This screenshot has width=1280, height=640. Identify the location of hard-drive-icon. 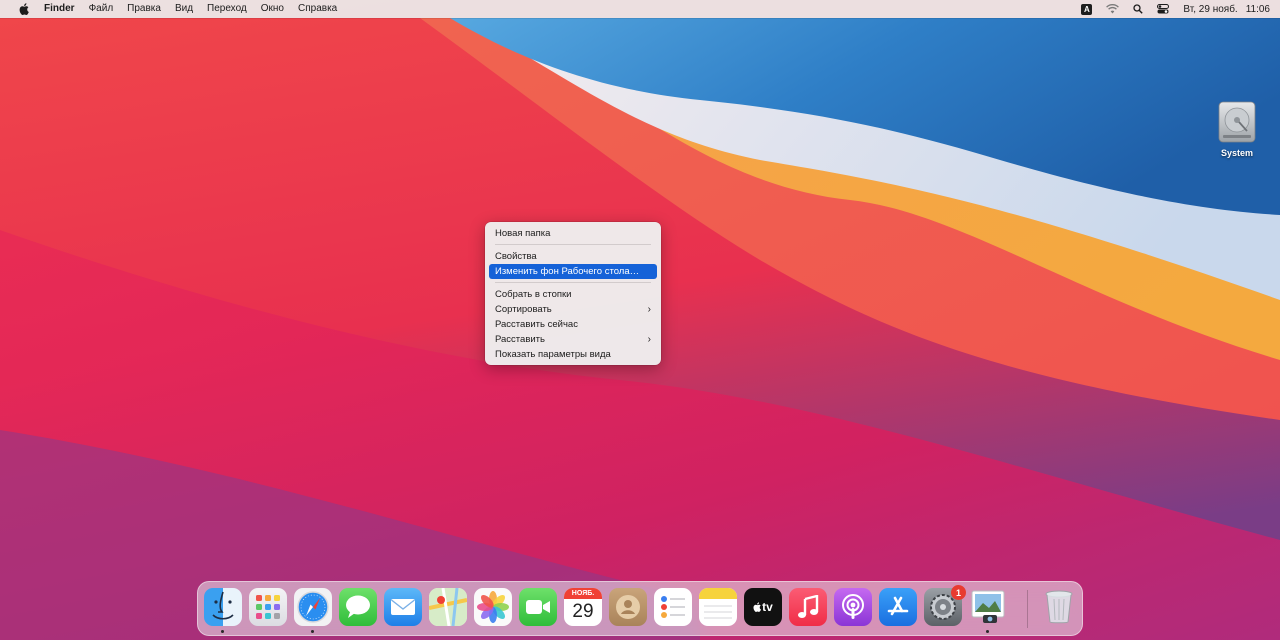
(1237, 122).